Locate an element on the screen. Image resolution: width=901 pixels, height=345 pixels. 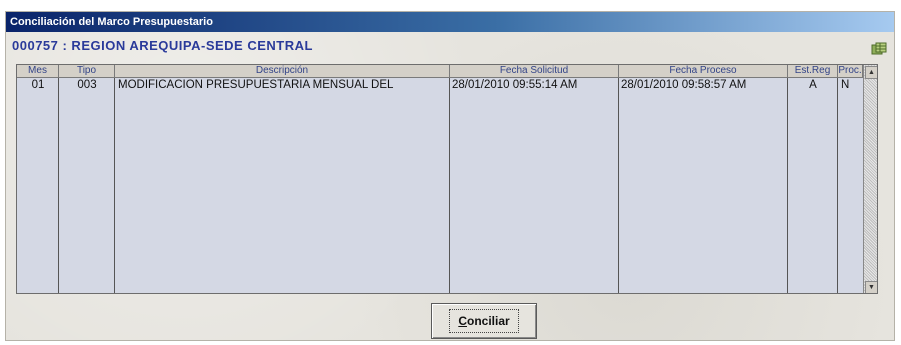
conciliar-mnemonic: C is located at coordinates (462, 321).